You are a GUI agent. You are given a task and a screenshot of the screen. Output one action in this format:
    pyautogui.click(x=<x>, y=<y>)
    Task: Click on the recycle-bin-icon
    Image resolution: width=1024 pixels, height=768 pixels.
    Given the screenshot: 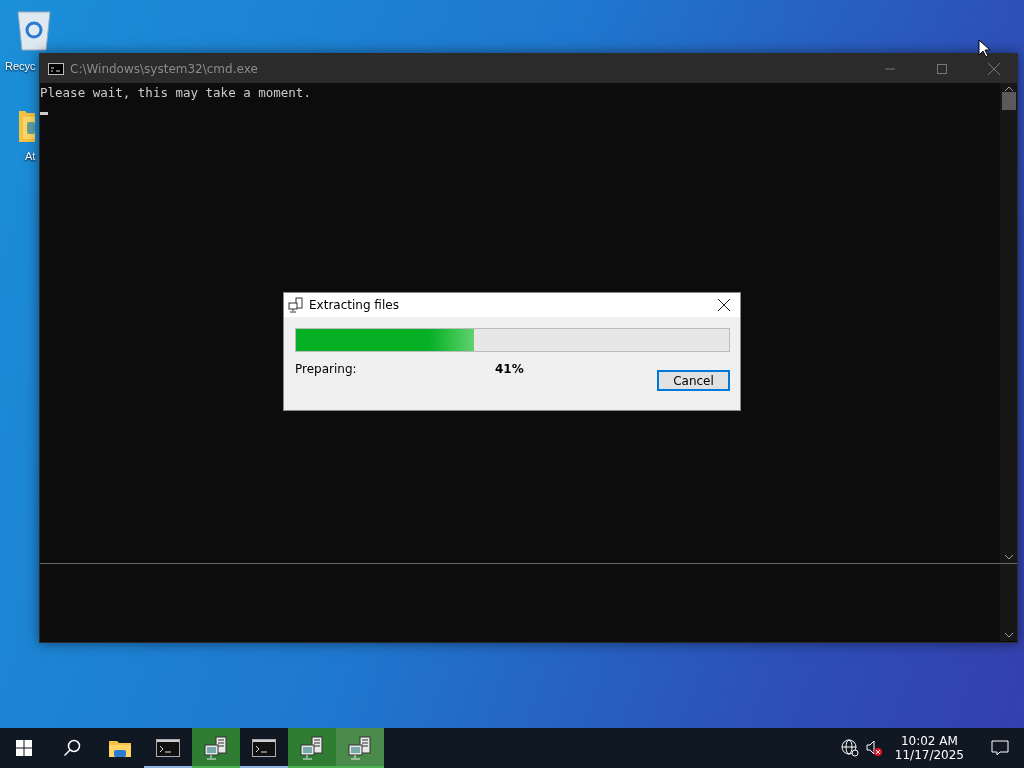 What is the action you would take?
    pyautogui.click(x=34, y=30)
    